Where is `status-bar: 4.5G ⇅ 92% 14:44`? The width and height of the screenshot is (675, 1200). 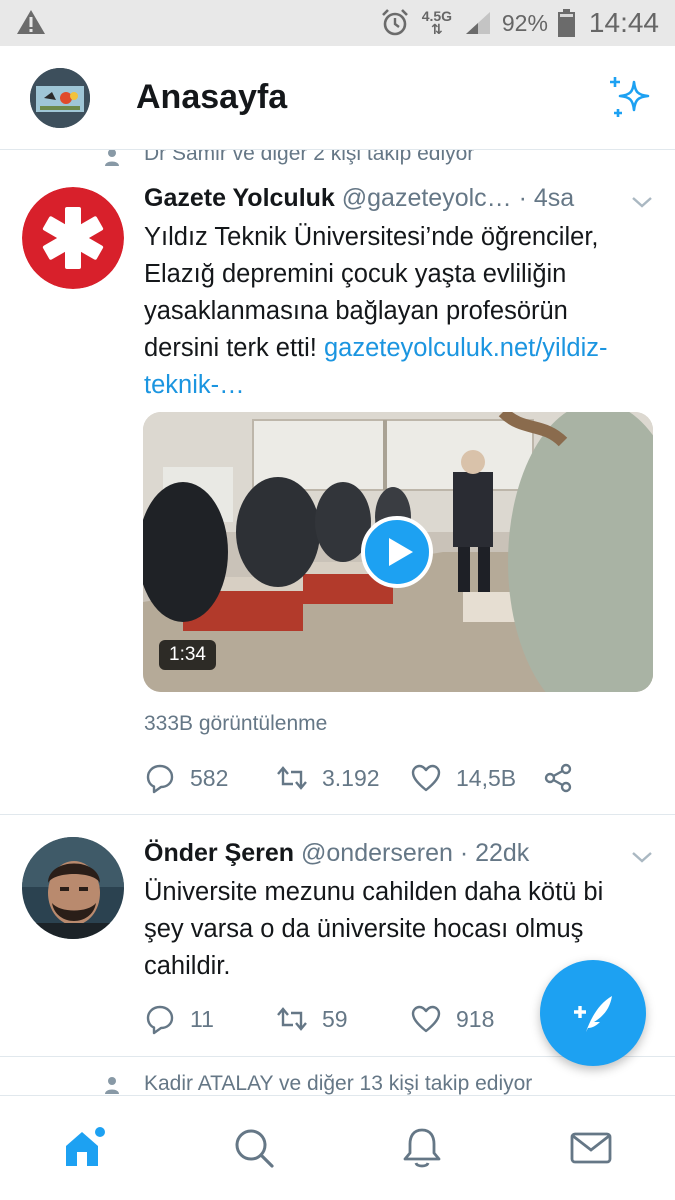
status-bar: 4.5G ⇅ 92% 14:44 is located at coordinates (337, 23).